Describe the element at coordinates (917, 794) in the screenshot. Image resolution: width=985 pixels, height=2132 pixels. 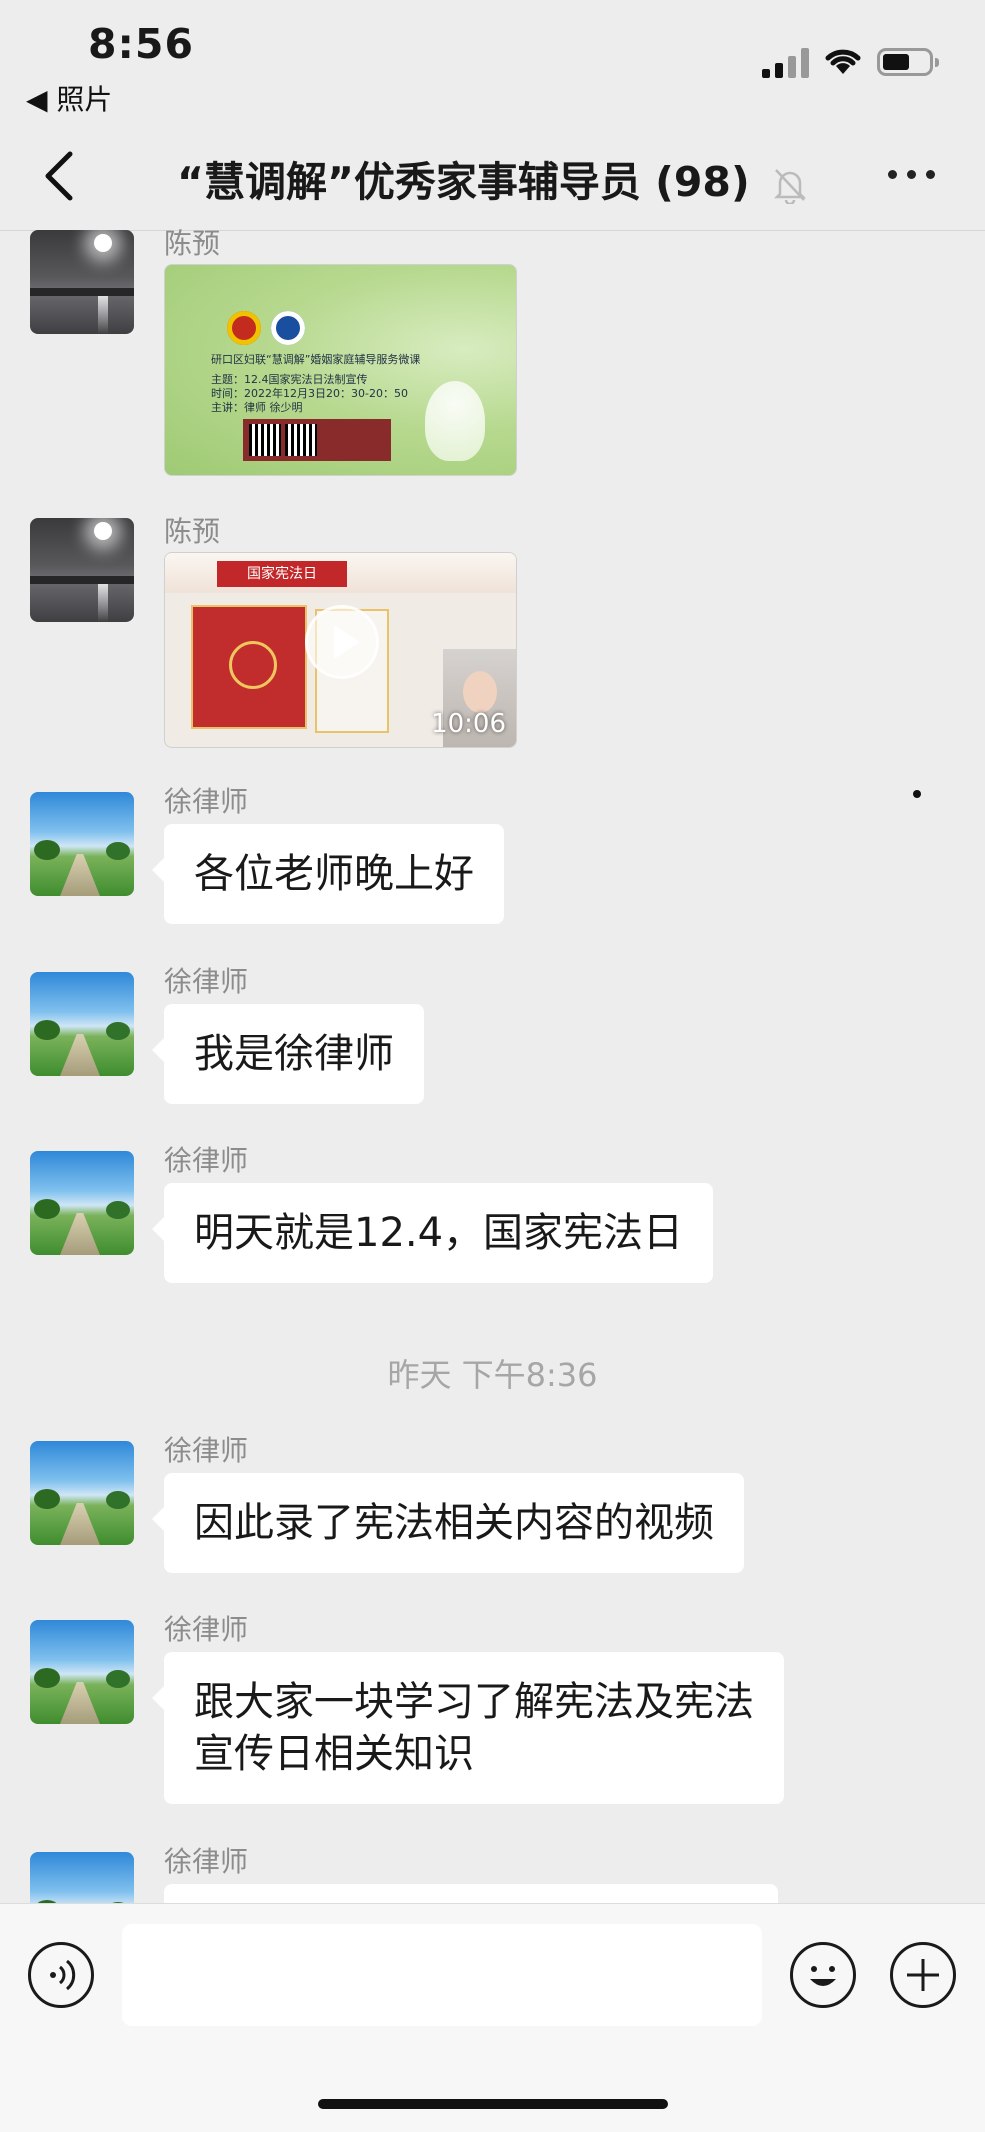
I see `scroll-dot` at that location.